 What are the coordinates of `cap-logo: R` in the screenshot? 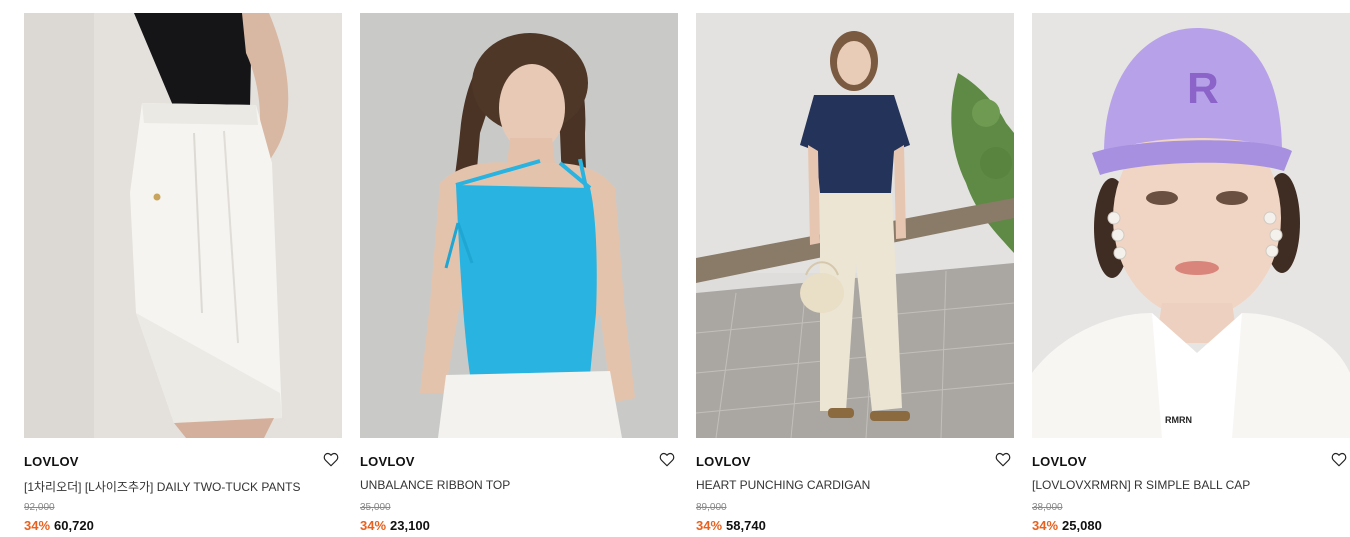 It's located at (1203, 88).